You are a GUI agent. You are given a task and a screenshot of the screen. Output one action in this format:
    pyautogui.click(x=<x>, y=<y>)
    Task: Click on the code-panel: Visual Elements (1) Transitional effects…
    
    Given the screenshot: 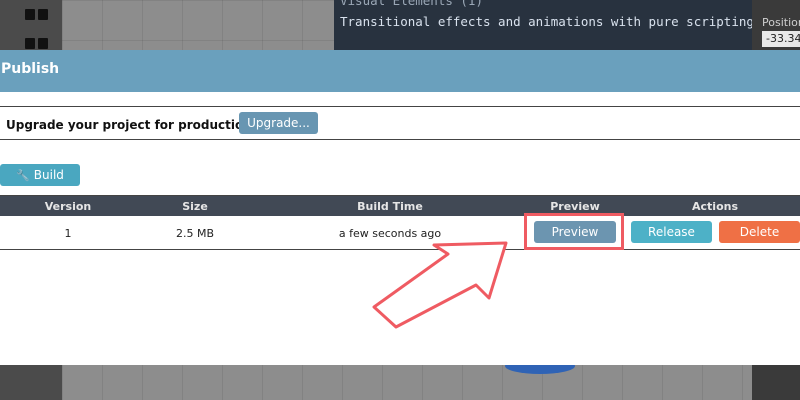 What is the action you would take?
    pyautogui.click(x=547, y=25)
    